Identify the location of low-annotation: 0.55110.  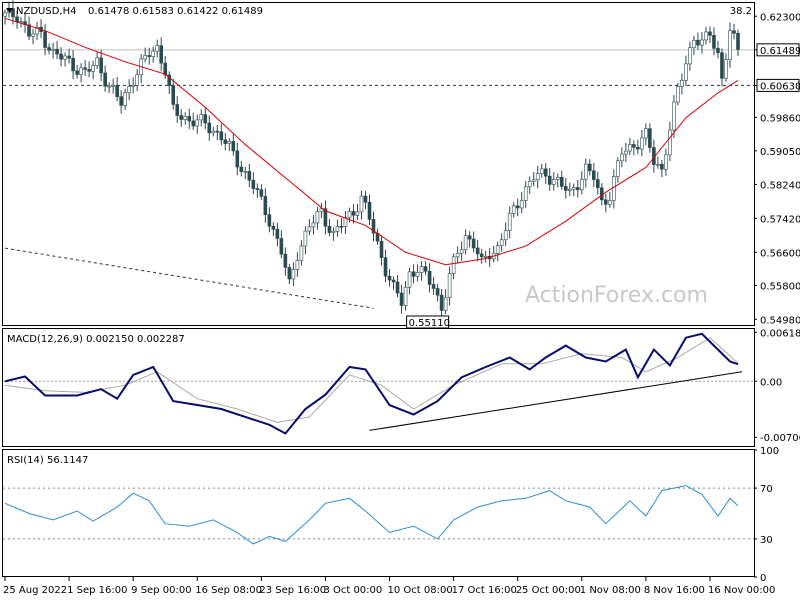
(428, 322).